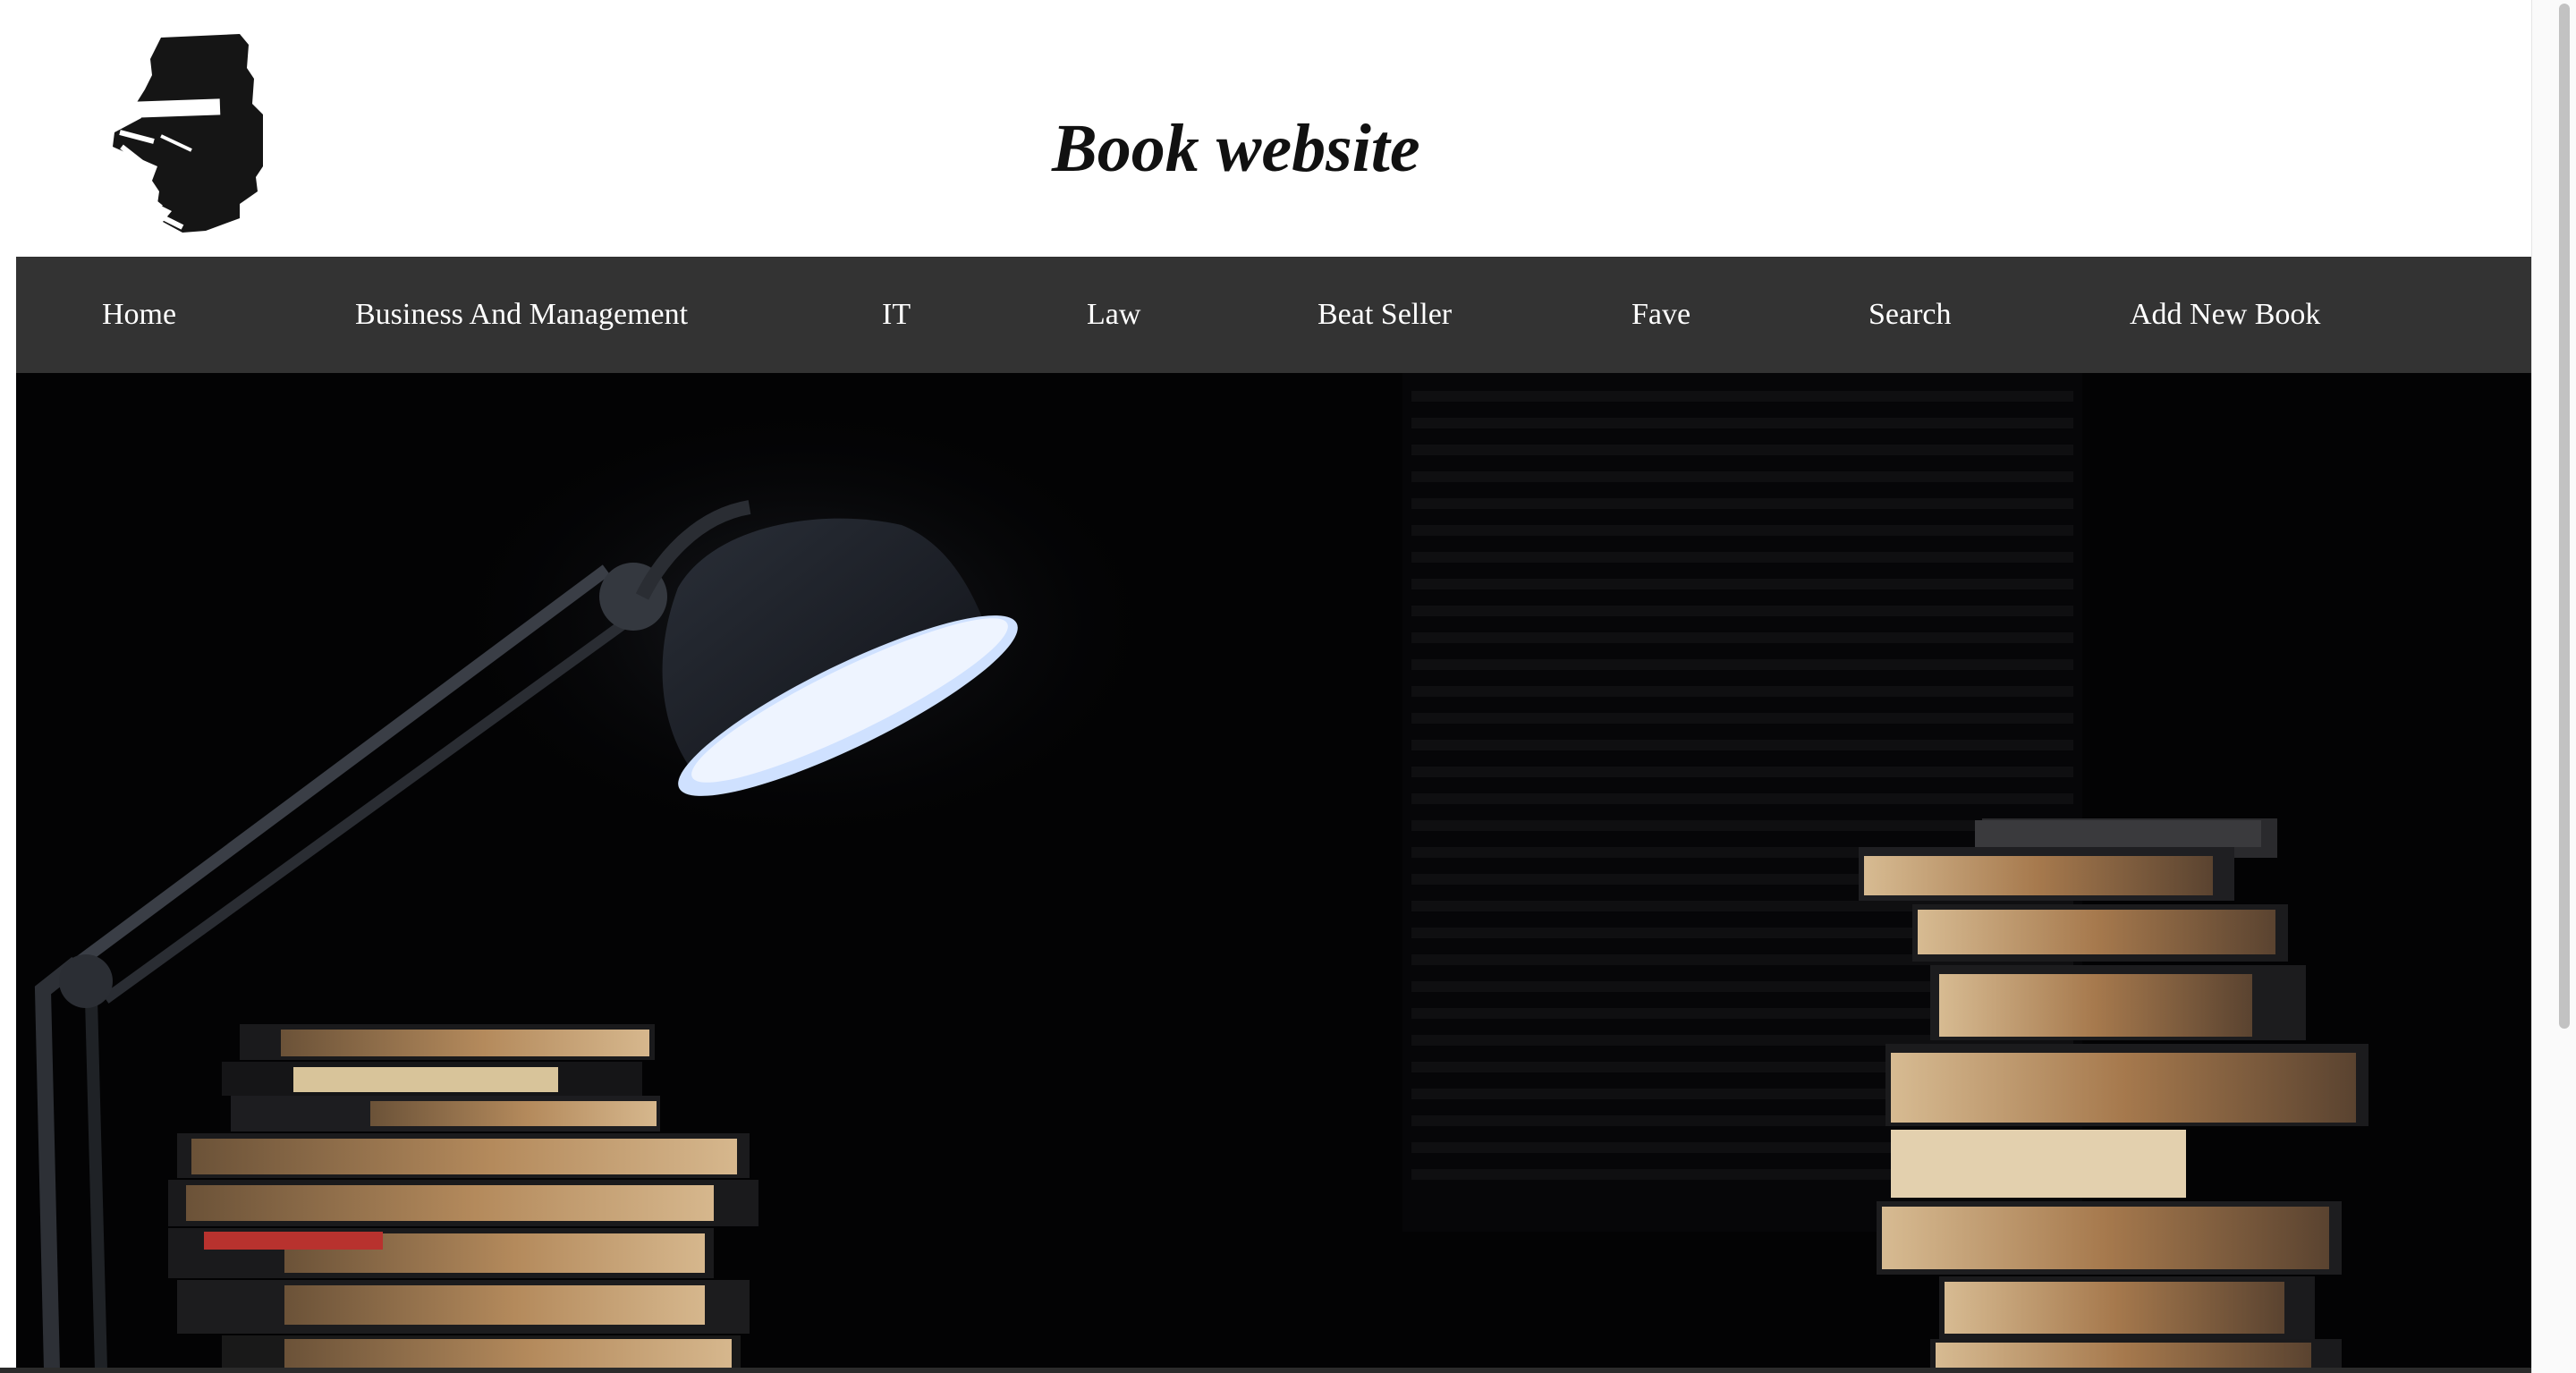  Describe the element at coordinates (190, 133) in the screenshot. I see `book-stack-icon` at that location.